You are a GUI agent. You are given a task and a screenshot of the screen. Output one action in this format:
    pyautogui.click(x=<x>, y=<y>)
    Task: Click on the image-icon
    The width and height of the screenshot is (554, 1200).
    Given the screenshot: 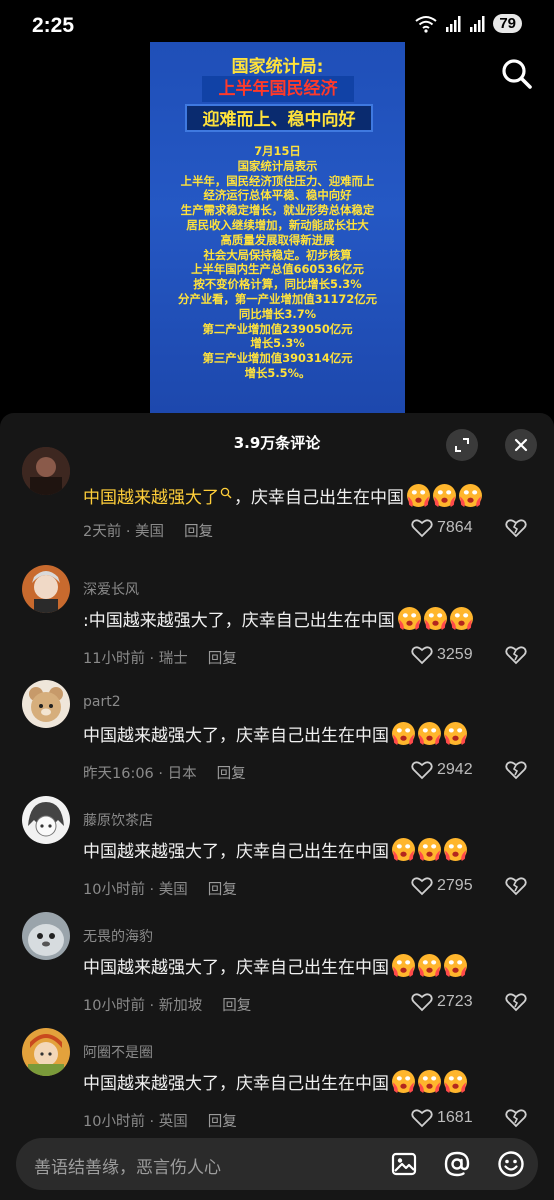 What is the action you would take?
    pyautogui.click(x=404, y=1164)
    